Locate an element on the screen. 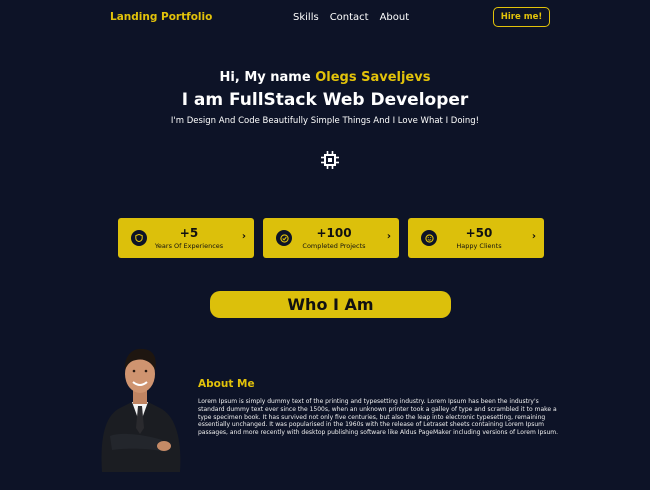 Image resolution: width=650 pixels, height=490 pixels. stat-card-projects: +100 Completed Projects › is located at coordinates (331, 238).